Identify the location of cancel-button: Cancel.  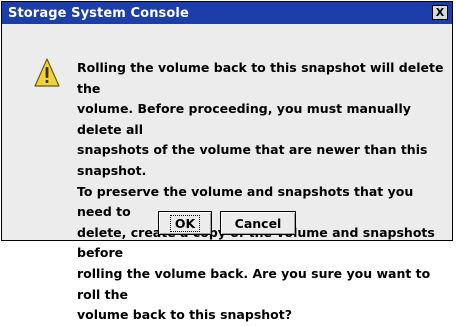
(258, 223).